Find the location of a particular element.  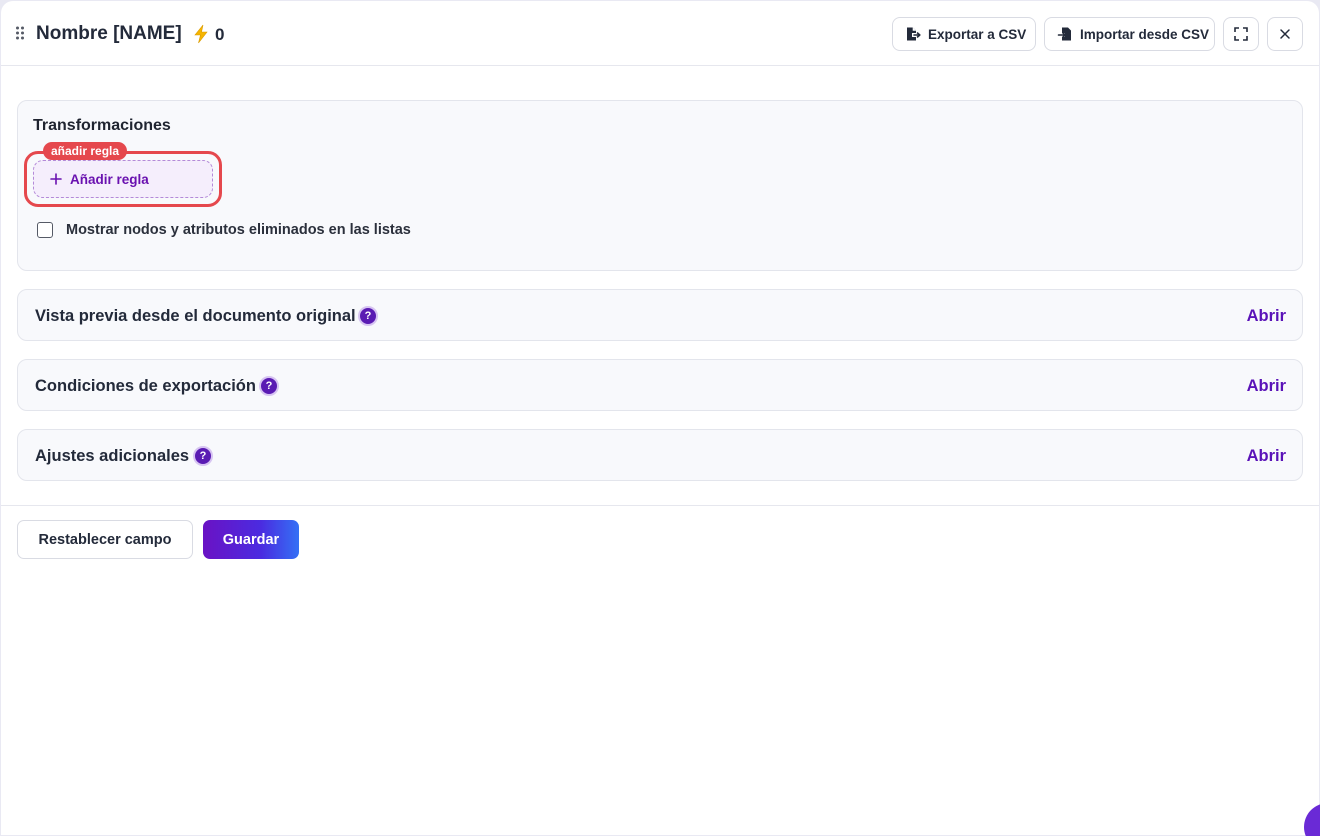

section-additional-settings-title: Ajustes adicionales is located at coordinates (112, 456).